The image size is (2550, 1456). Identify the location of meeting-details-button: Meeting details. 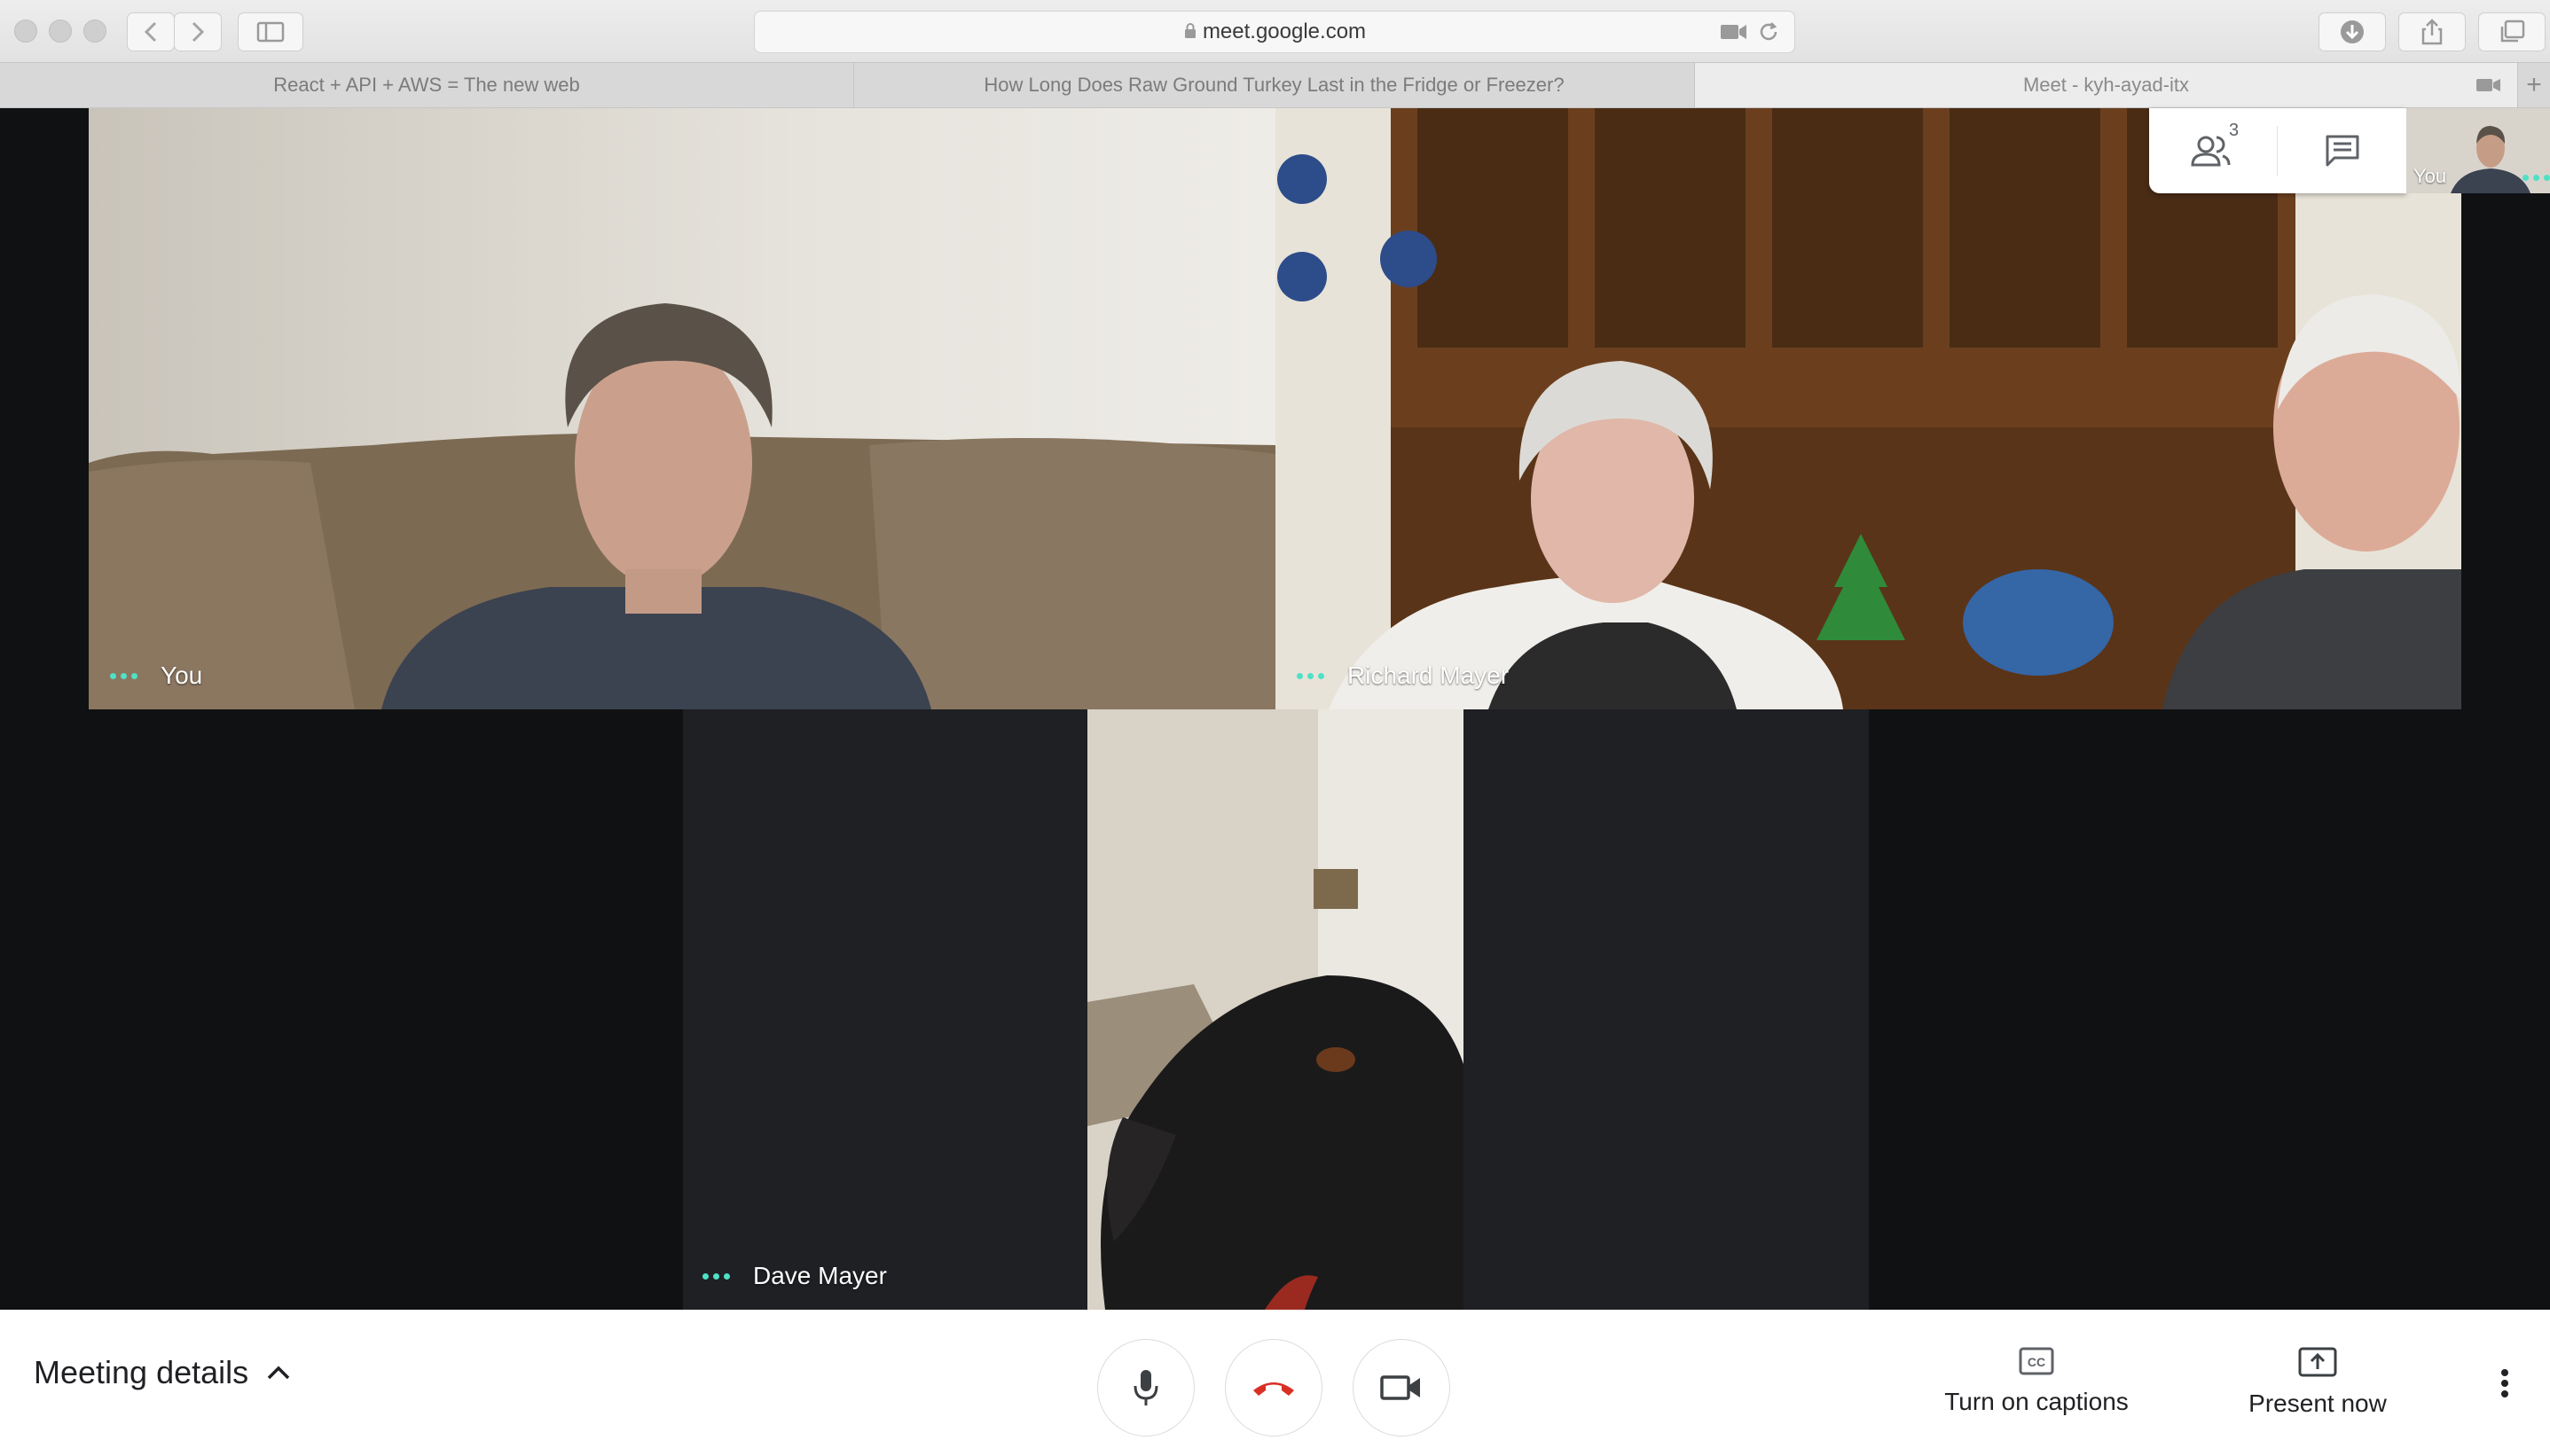
(162, 1372).